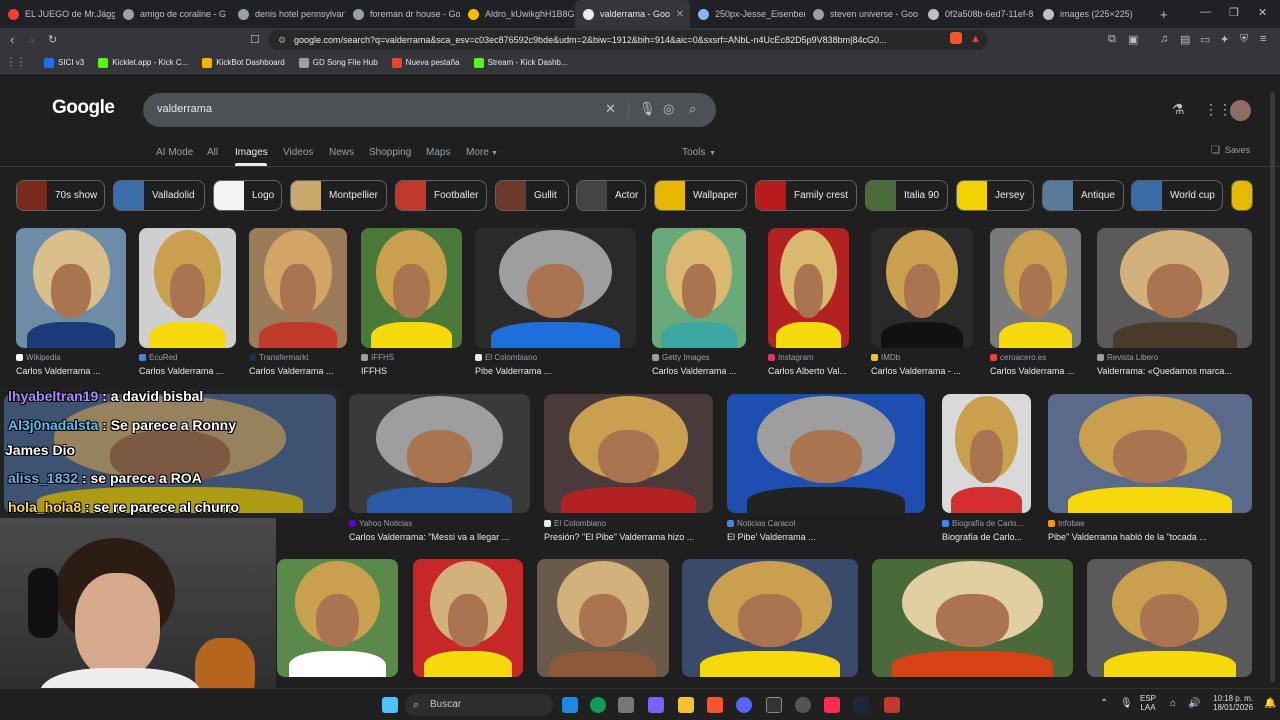 This screenshot has height=720, width=1280. Describe the element at coordinates (656, 705) in the screenshot. I see `copilot-icon` at that location.